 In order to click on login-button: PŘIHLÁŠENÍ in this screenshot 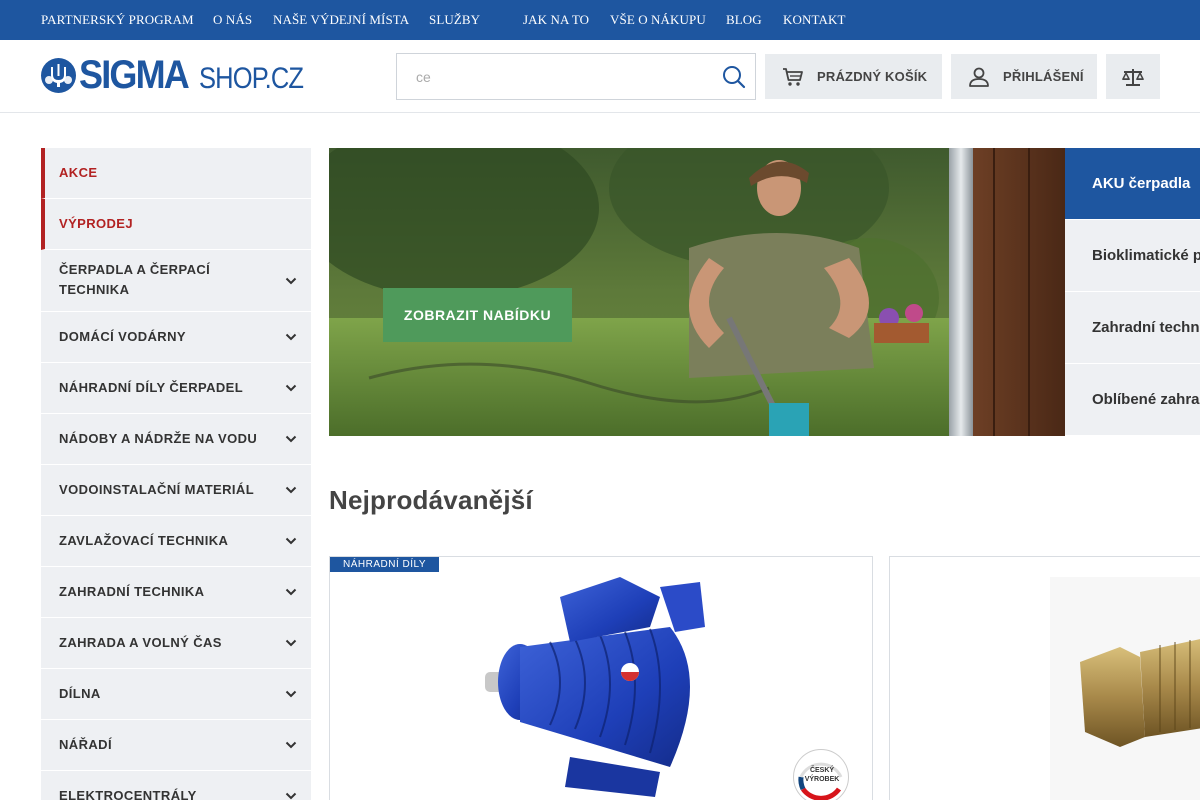, I will do `click(1024, 76)`.